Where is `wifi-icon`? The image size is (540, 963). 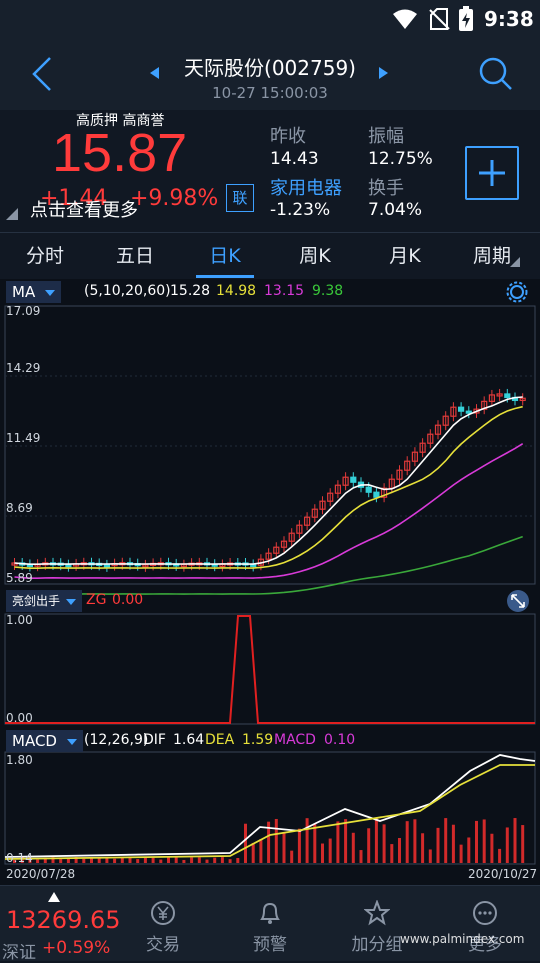 wifi-icon is located at coordinates (405, 19).